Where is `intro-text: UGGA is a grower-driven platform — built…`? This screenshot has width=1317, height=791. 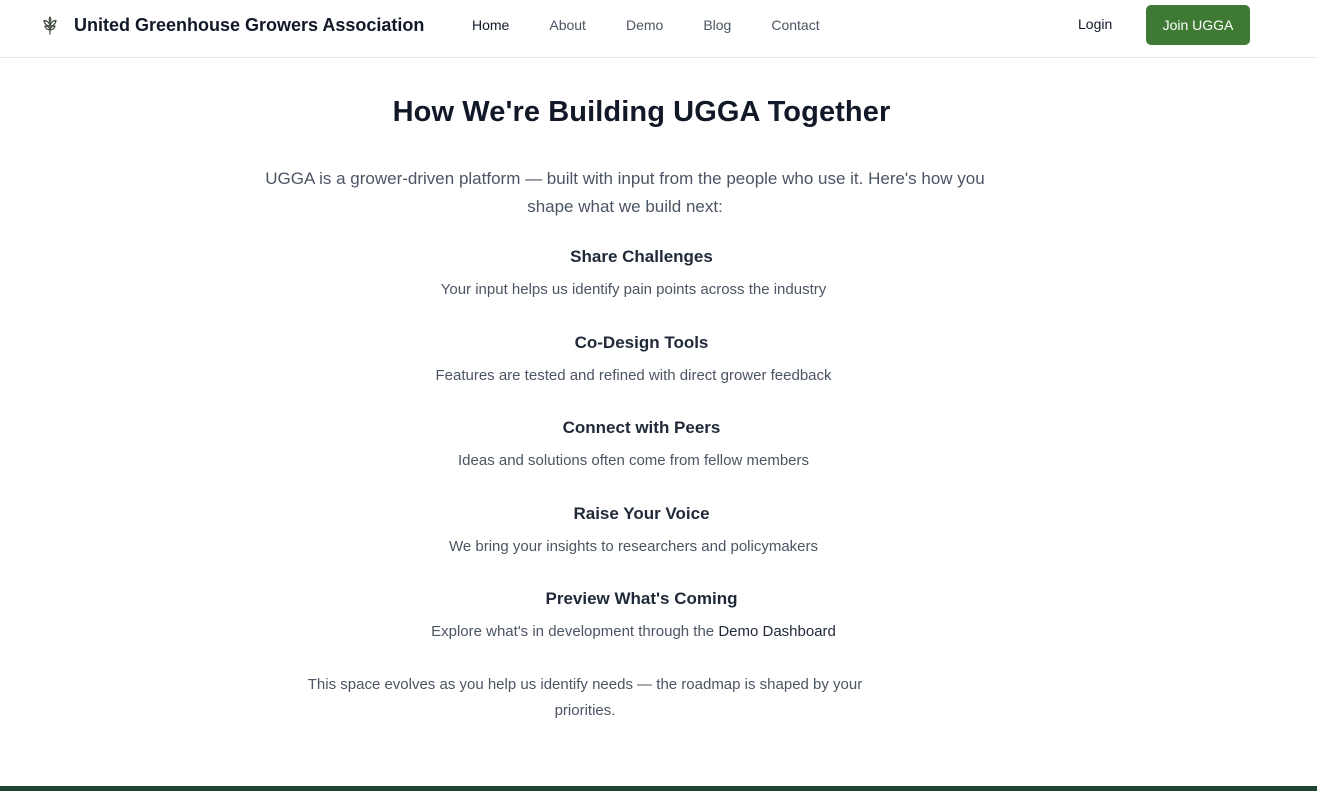 intro-text: UGGA is a grower-driven platform — built… is located at coordinates (625, 192).